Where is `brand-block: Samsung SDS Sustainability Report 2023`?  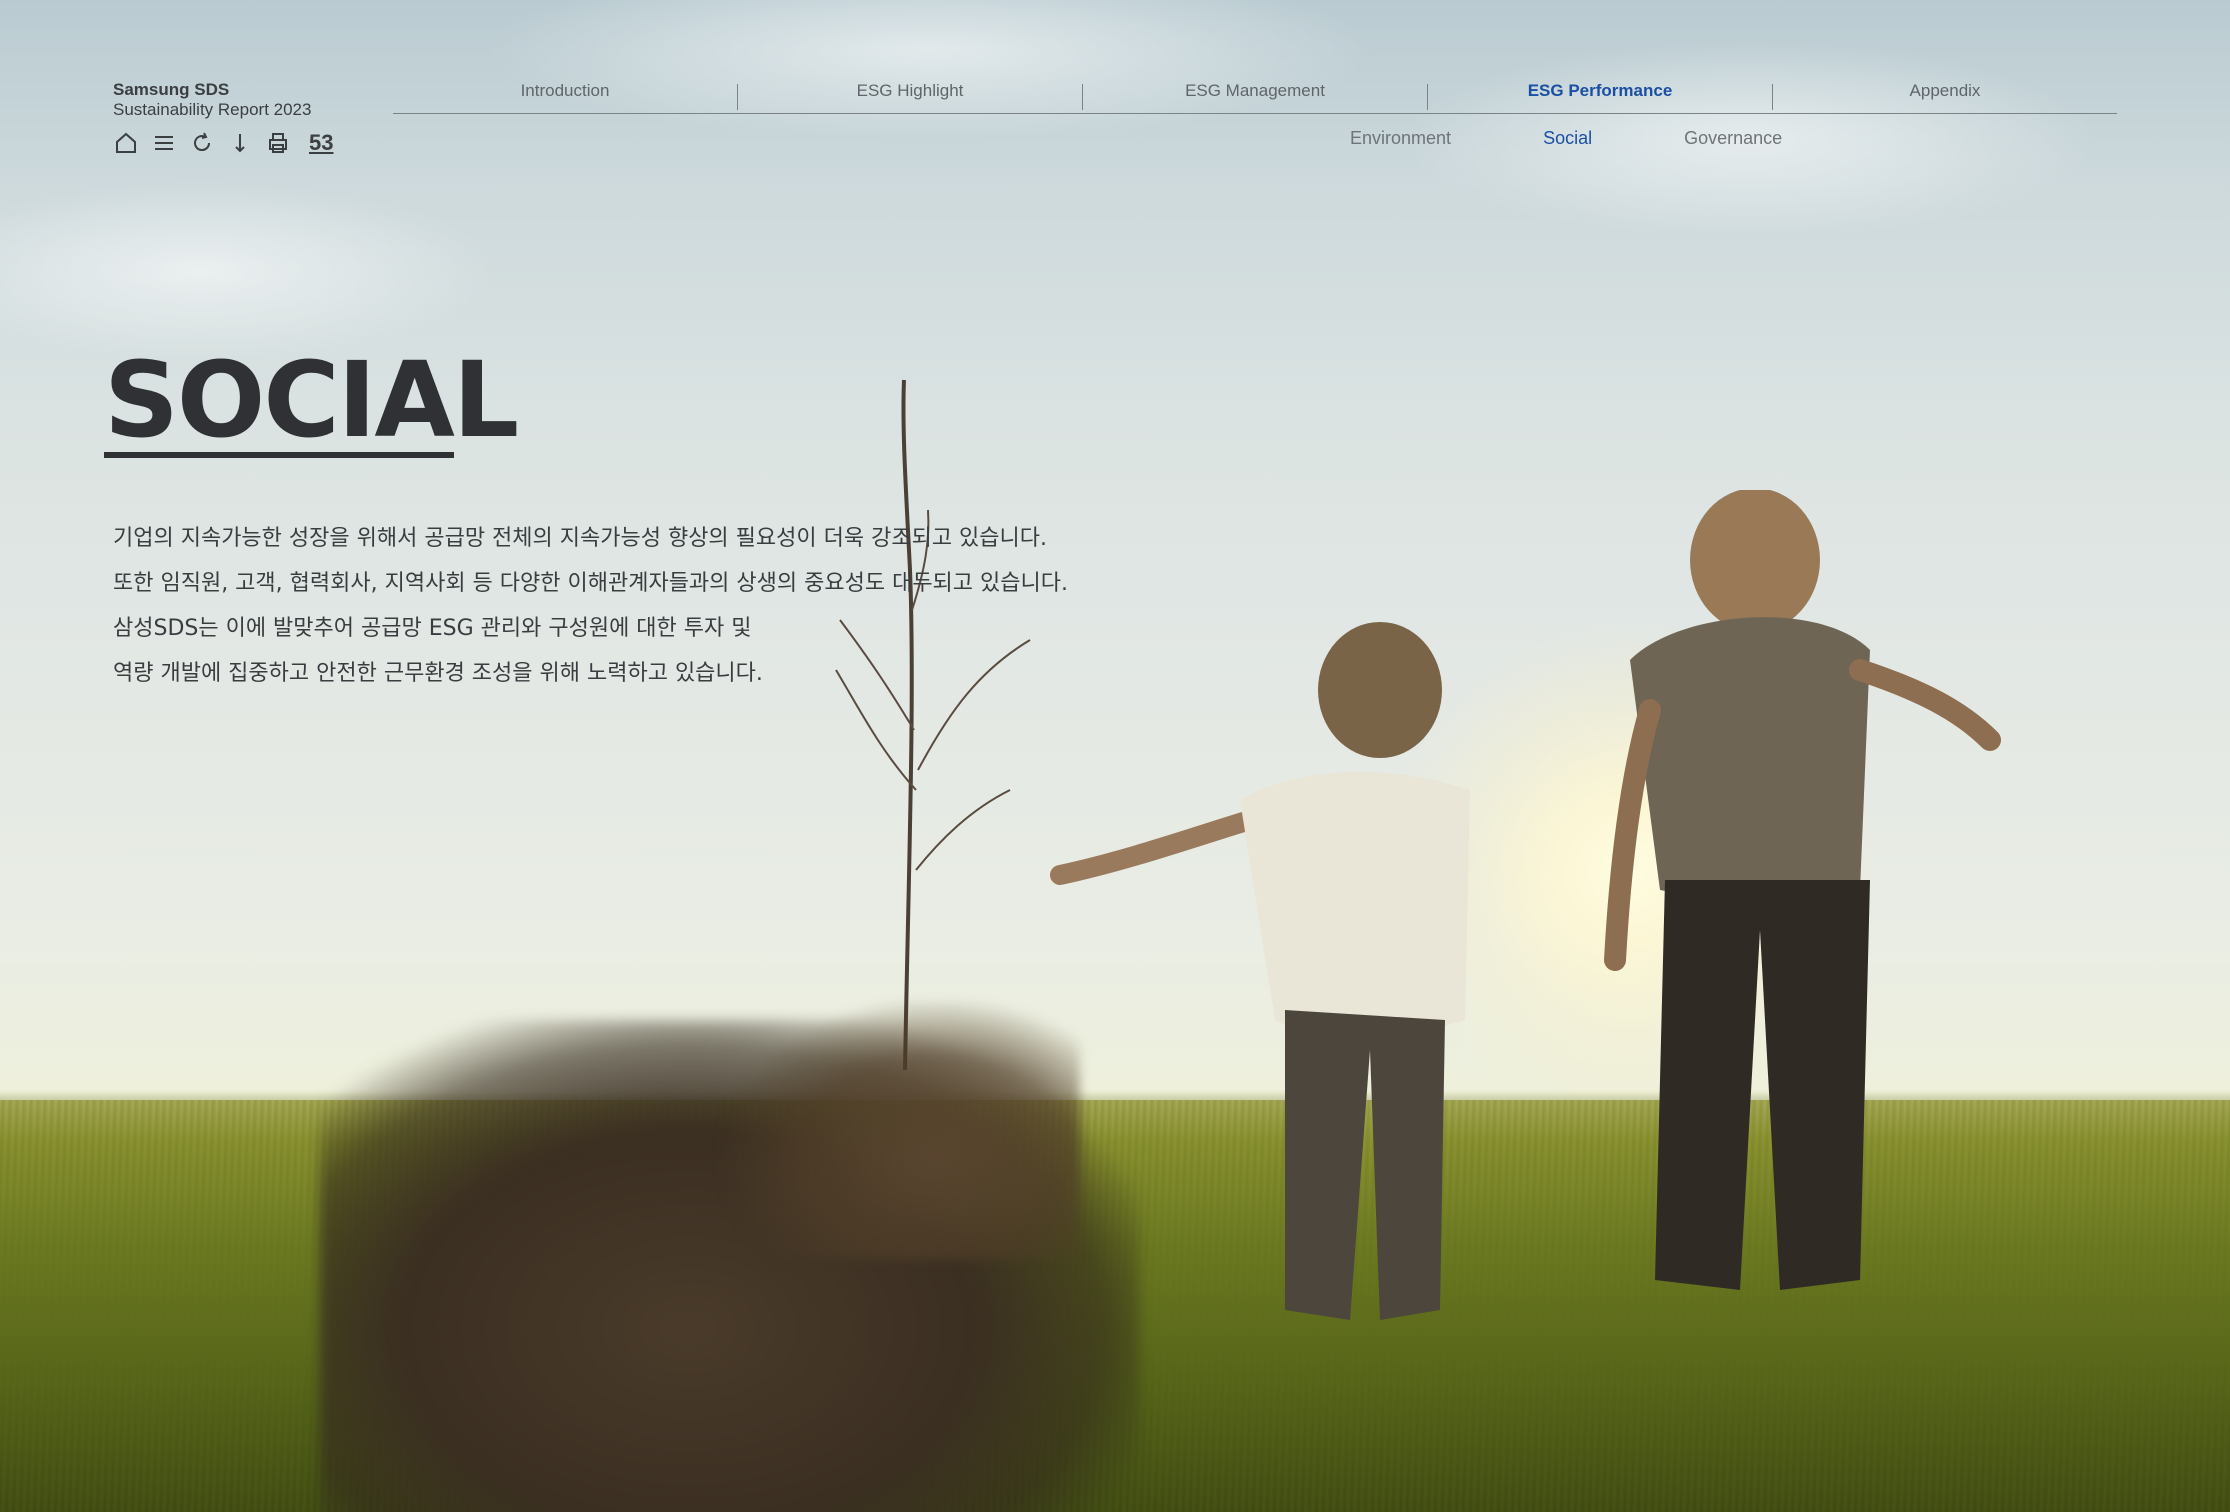 brand-block: Samsung SDS Sustainability Report 2023 is located at coordinates (212, 100).